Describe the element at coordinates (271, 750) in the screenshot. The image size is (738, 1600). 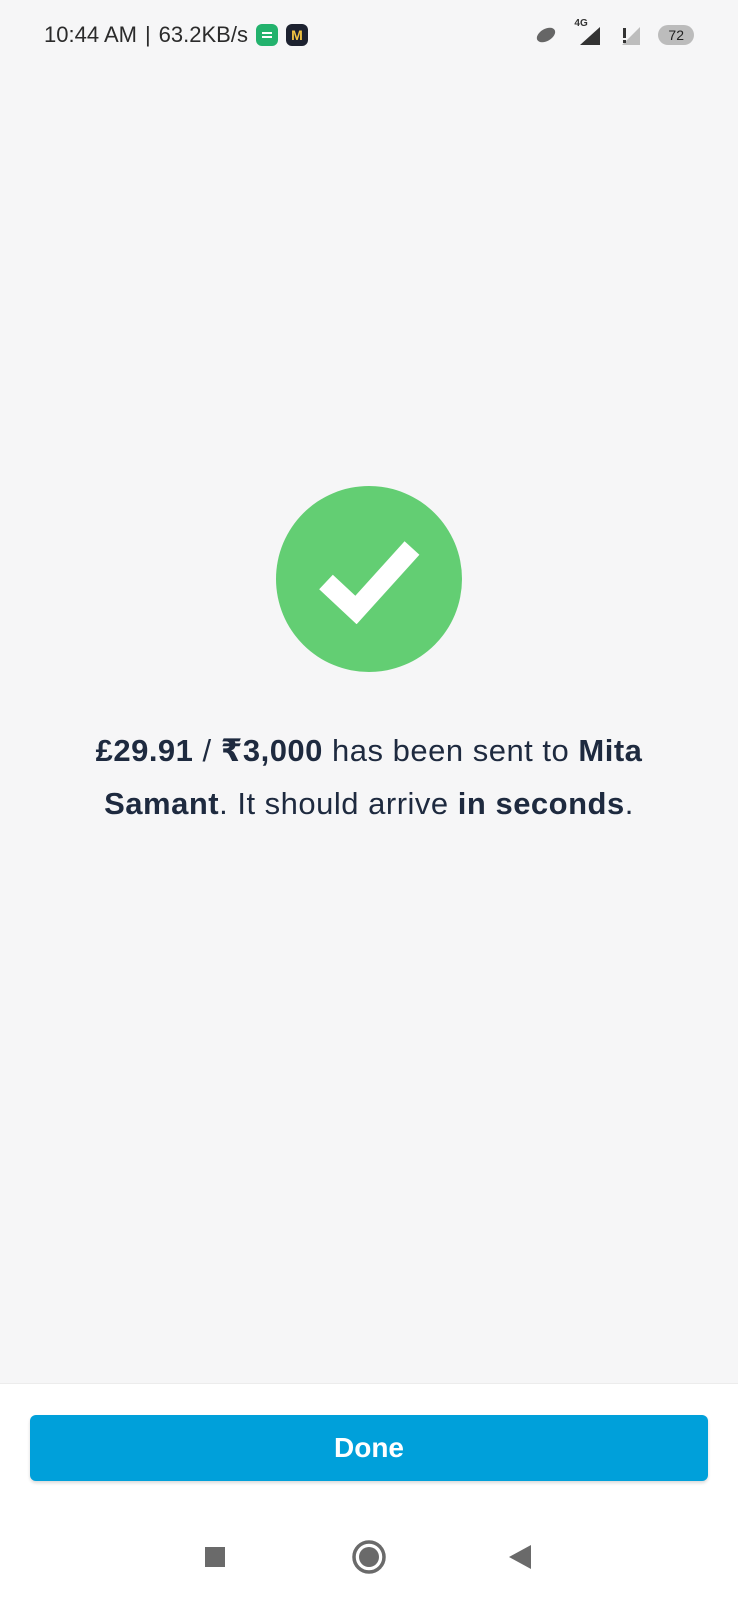
I see `amount-inr: ₹3,000` at that location.